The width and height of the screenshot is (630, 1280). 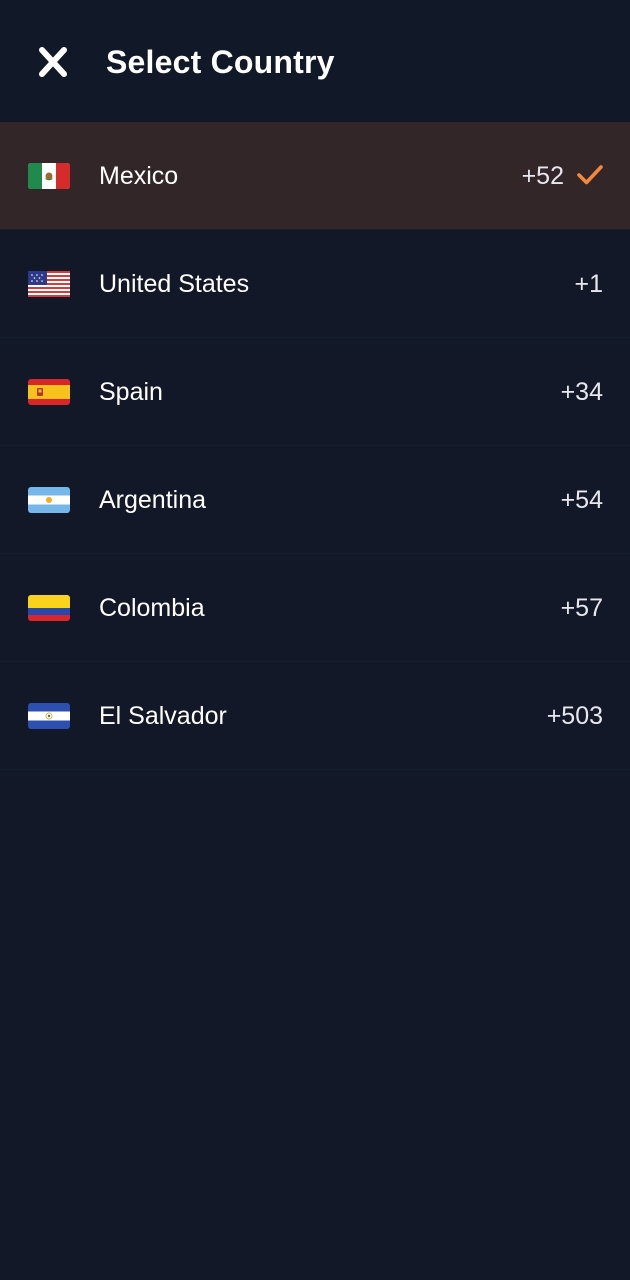 I want to click on el-salvador-flag-icon, so click(x=49, y=716).